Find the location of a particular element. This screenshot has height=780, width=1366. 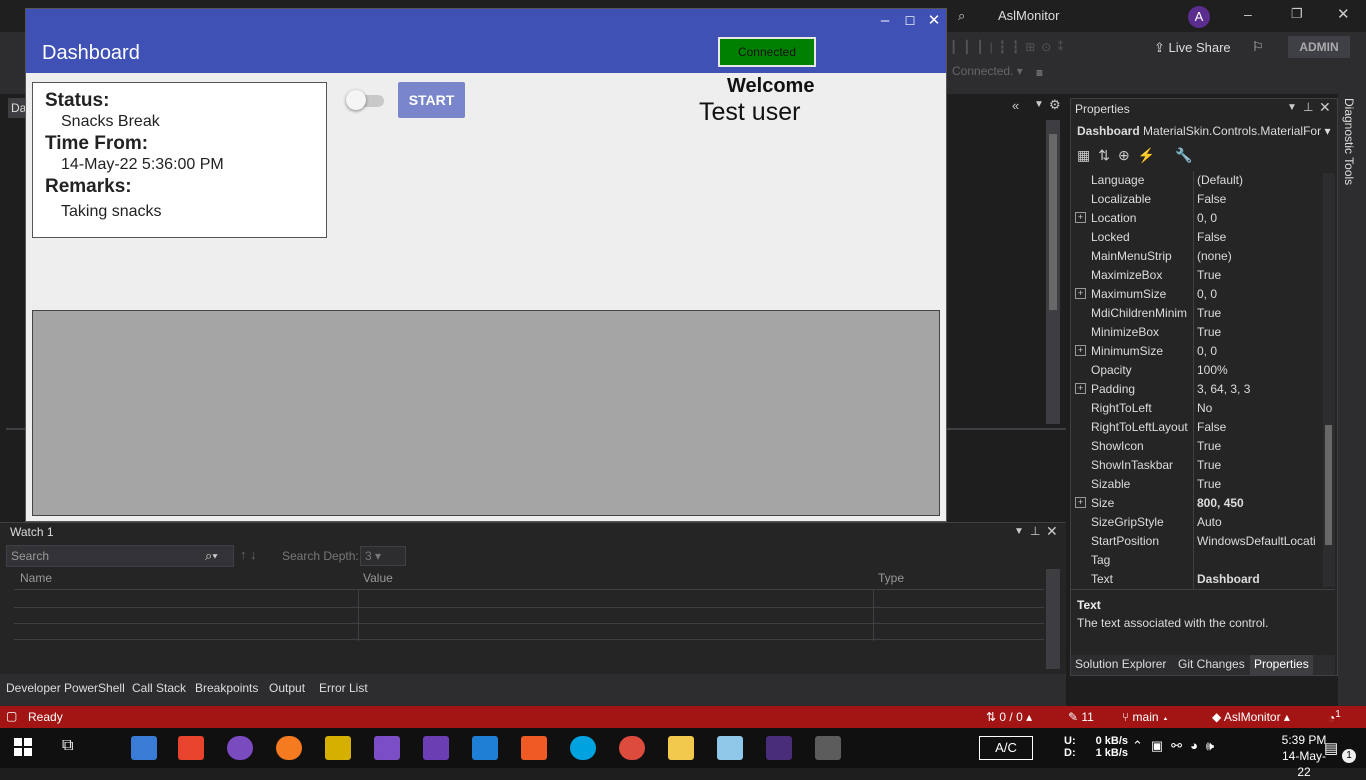

app-chrome-icon is located at coordinates (632, 748).